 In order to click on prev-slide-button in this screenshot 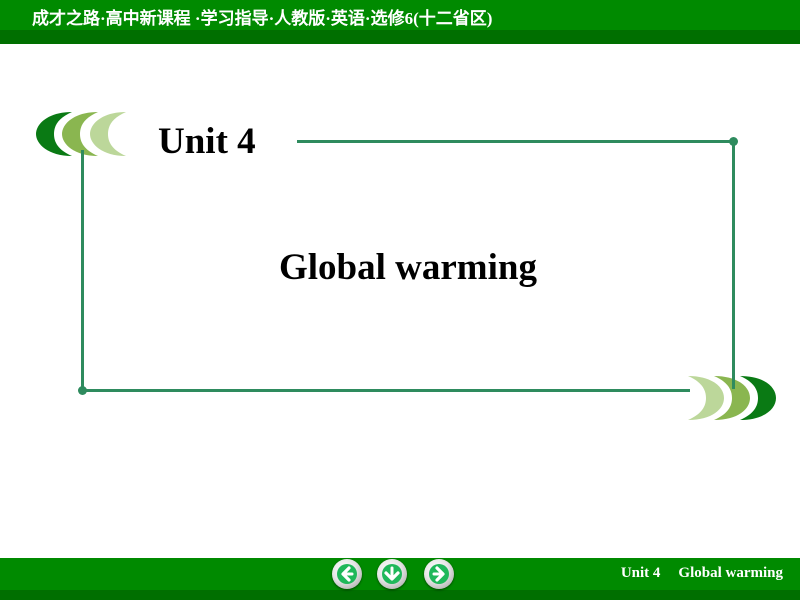, I will do `click(347, 574)`.